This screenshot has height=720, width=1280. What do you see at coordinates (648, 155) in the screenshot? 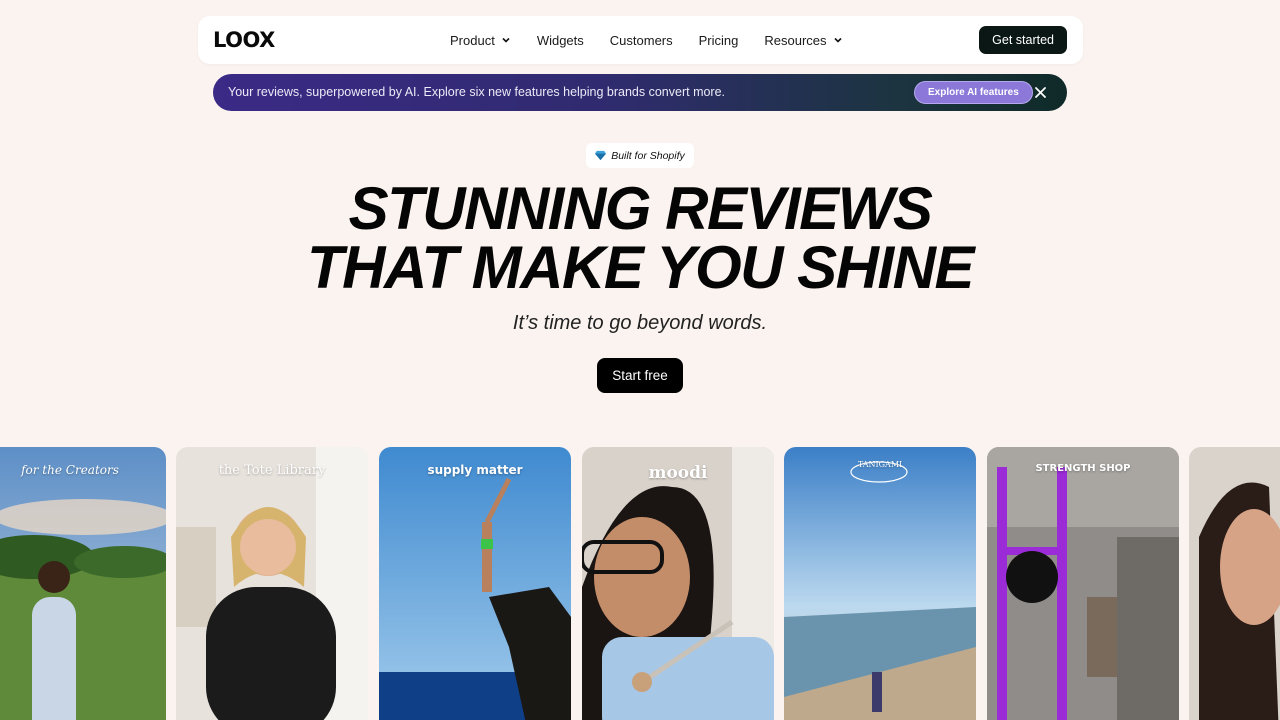
I see `badge-label: Built for Shopify` at bounding box center [648, 155].